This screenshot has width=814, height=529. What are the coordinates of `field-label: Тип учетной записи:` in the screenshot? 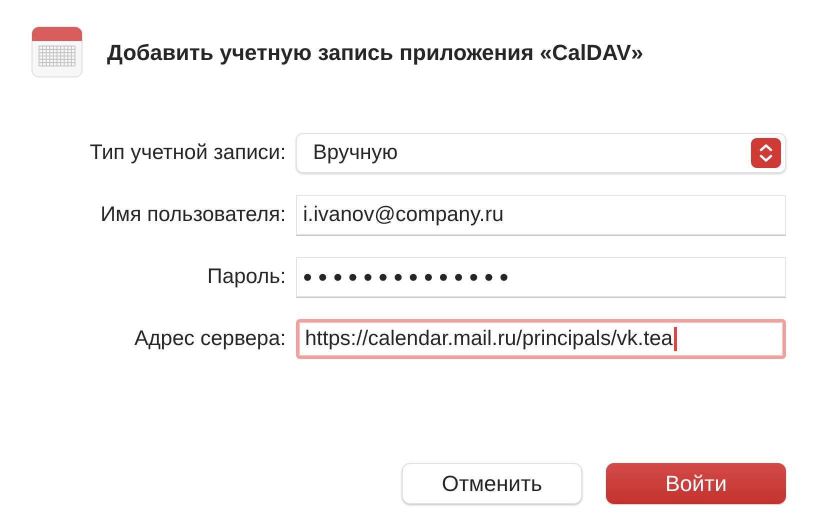 It's located at (187, 153).